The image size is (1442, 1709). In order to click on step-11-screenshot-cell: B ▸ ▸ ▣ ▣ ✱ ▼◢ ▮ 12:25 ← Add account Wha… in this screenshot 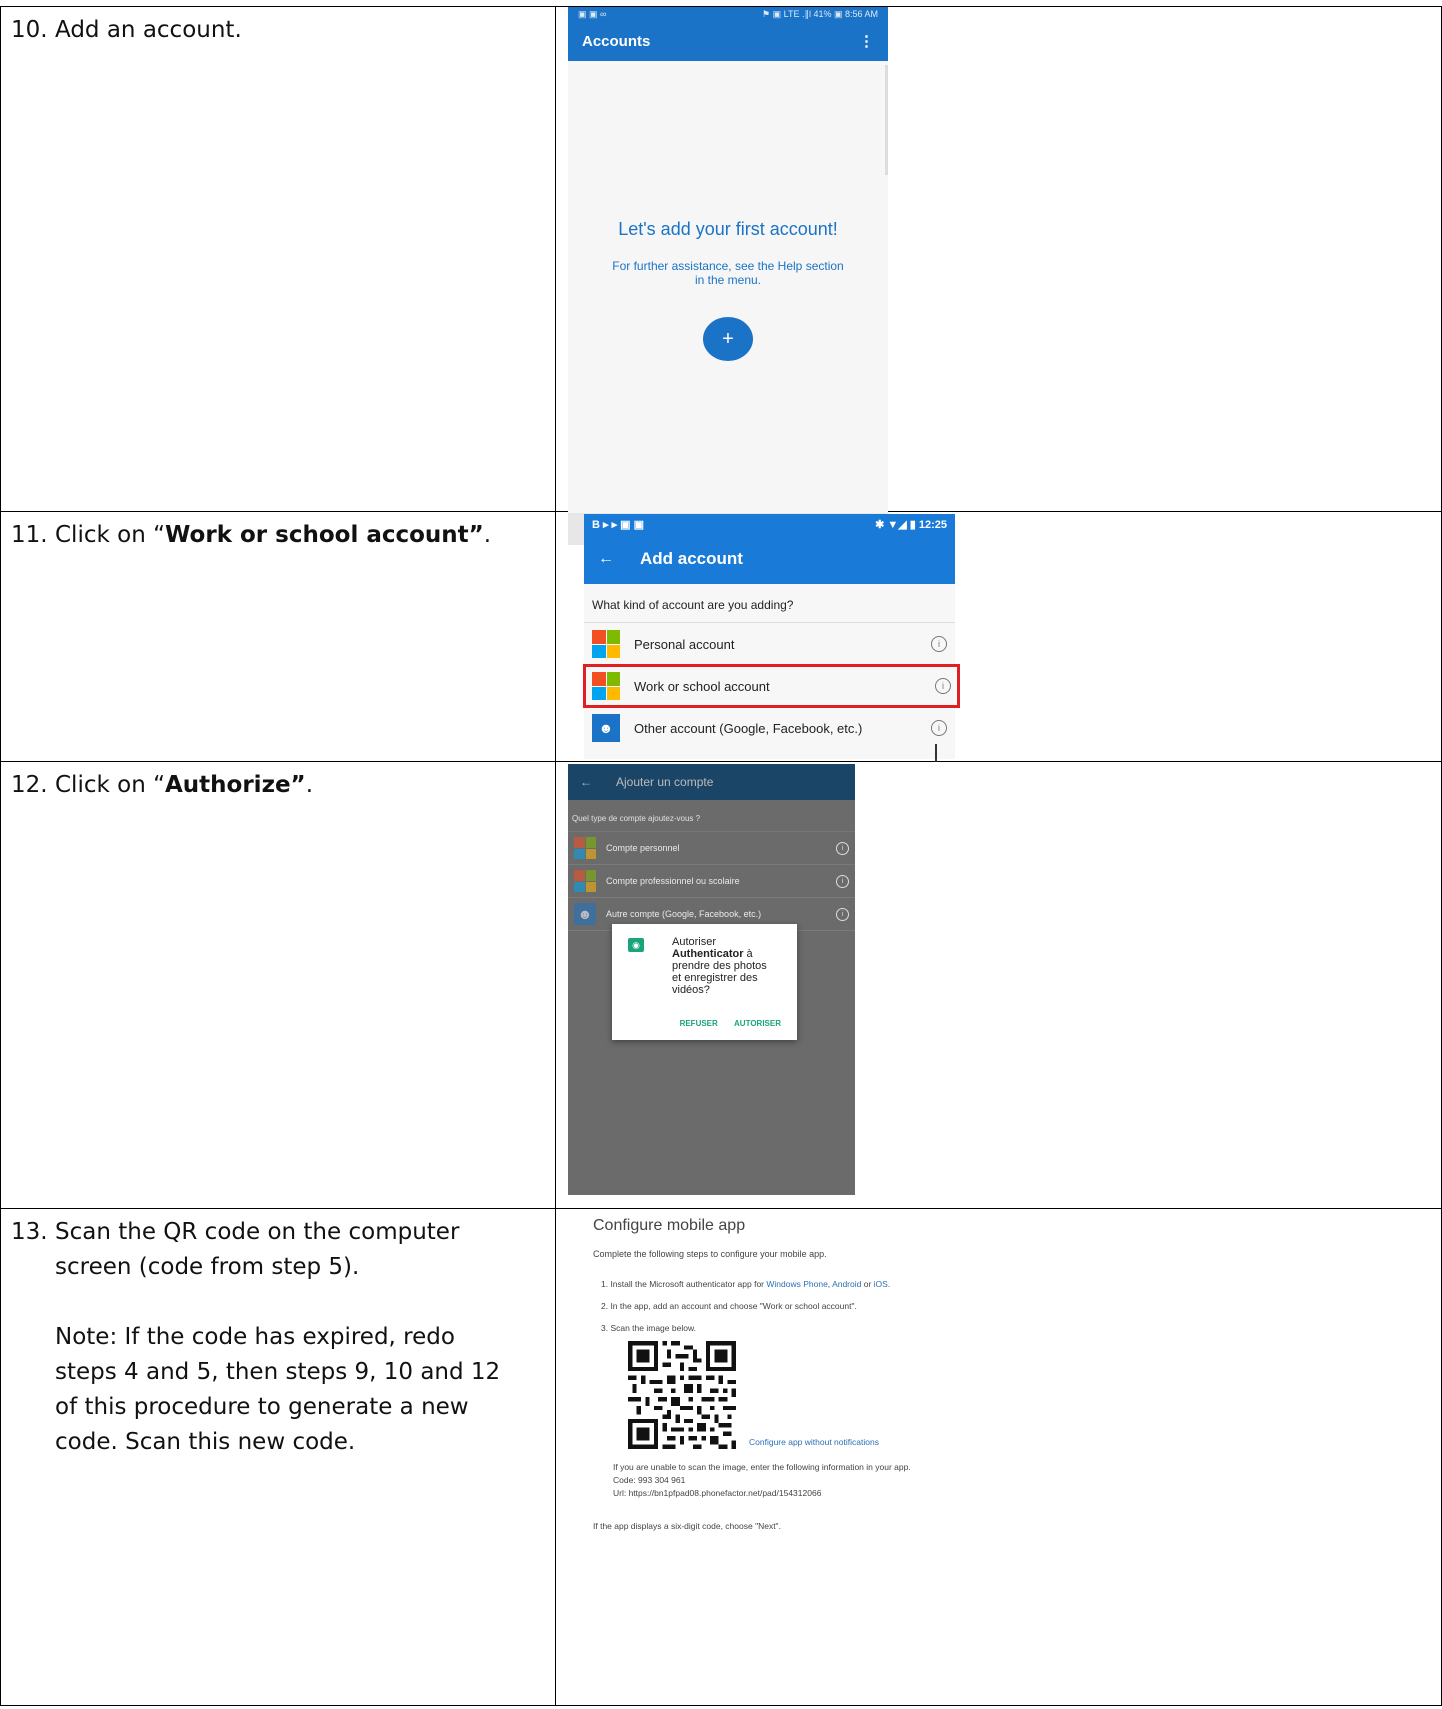, I will do `click(998, 636)`.